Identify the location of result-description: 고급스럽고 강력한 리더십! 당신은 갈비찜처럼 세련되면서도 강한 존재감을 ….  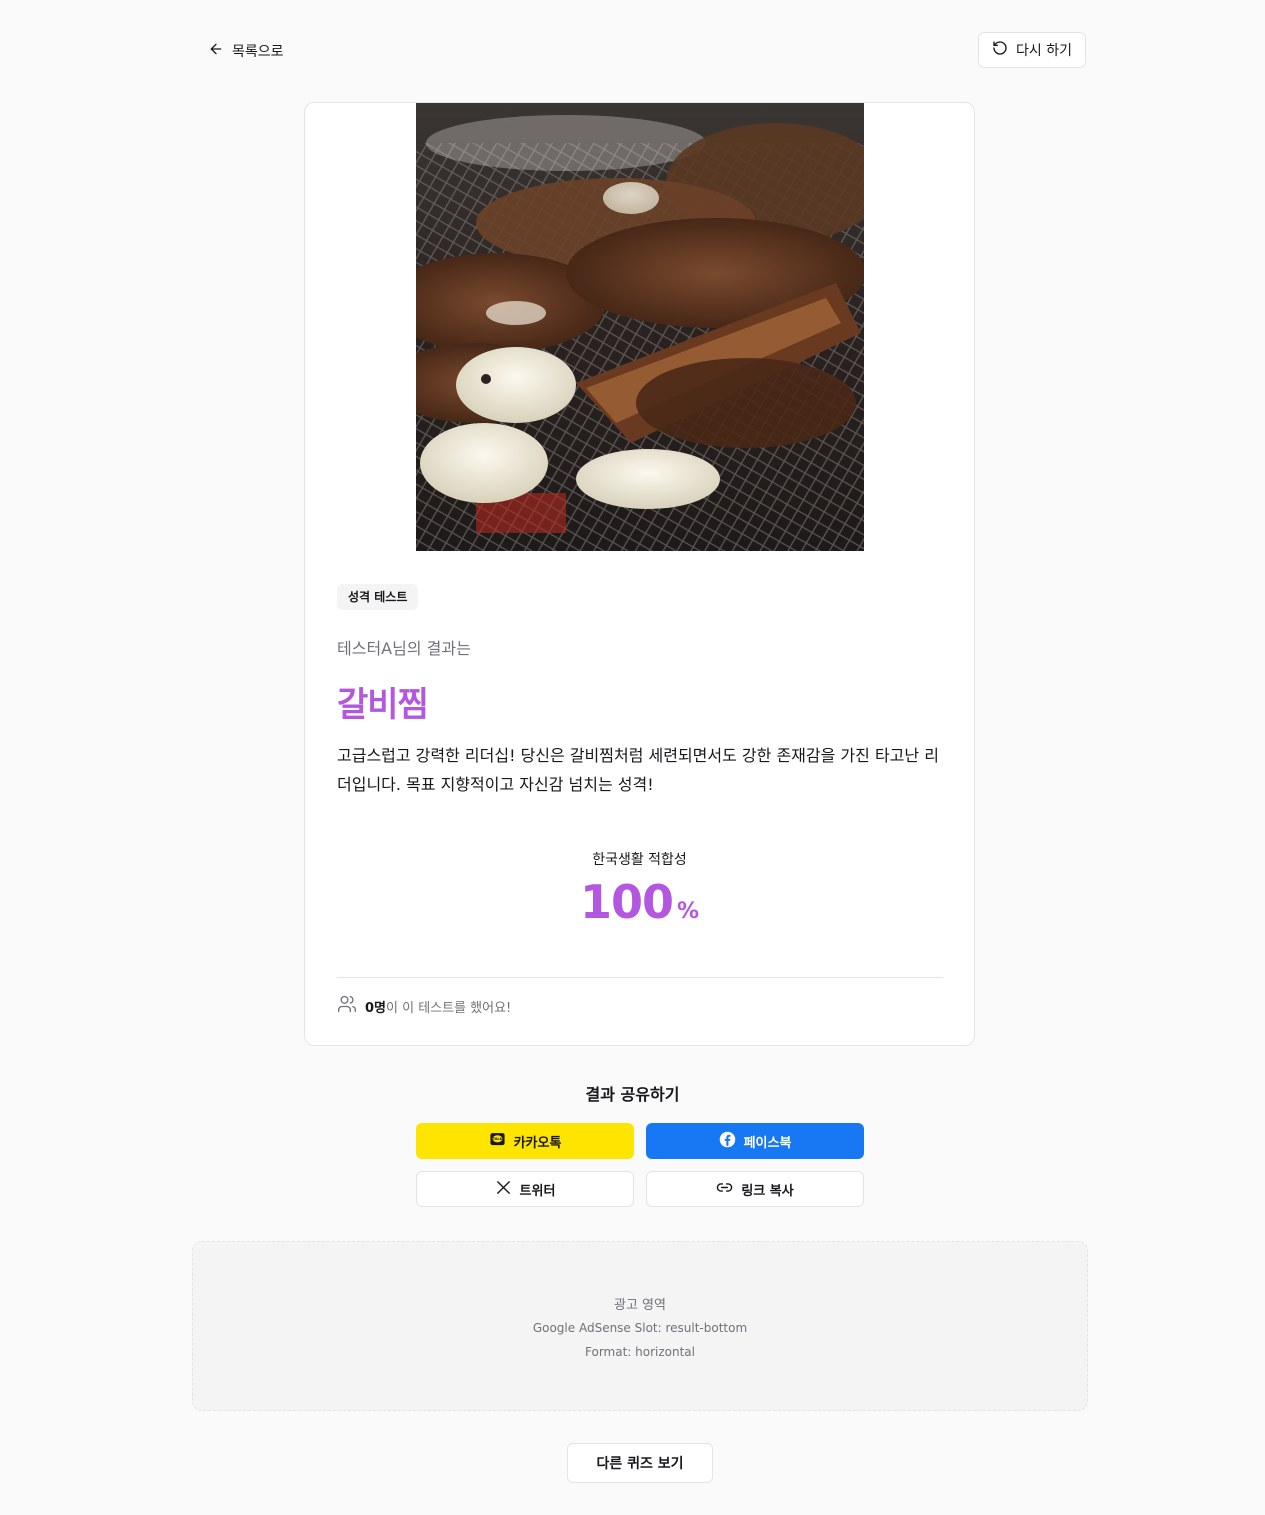
(638, 770).